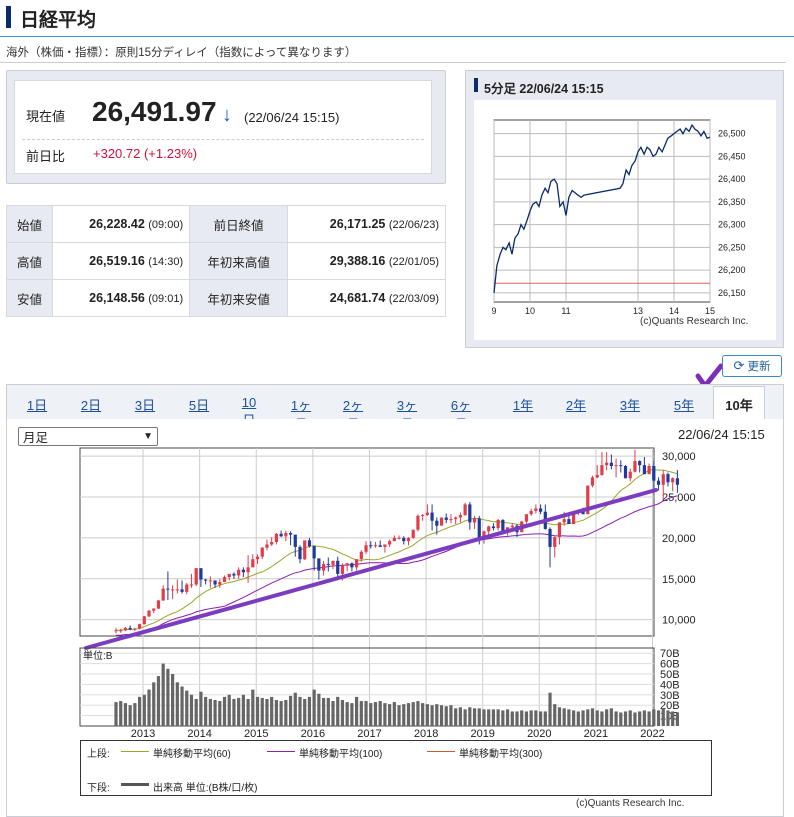  Describe the element at coordinates (759, 367) in the screenshot. I see `refresh-label: 更新` at that location.